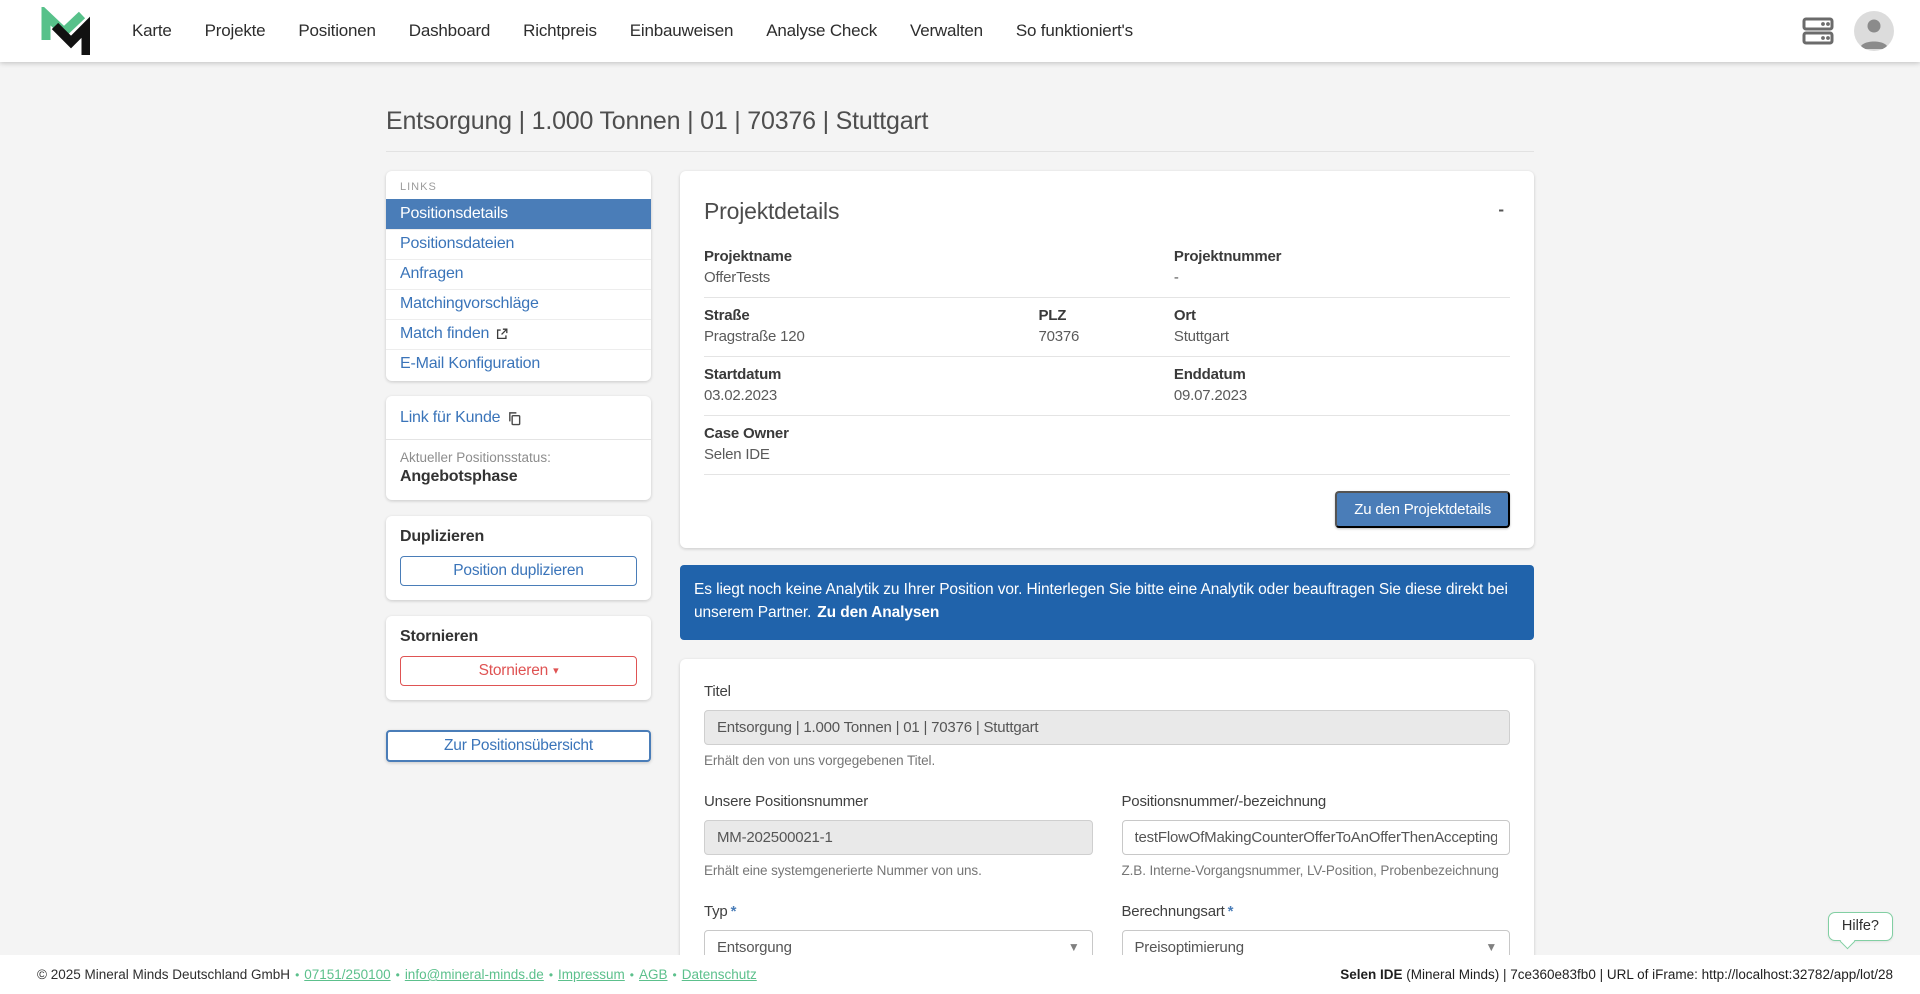  I want to click on berechnungsart-selected-value: Preisoptimierung, so click(1189, 947).